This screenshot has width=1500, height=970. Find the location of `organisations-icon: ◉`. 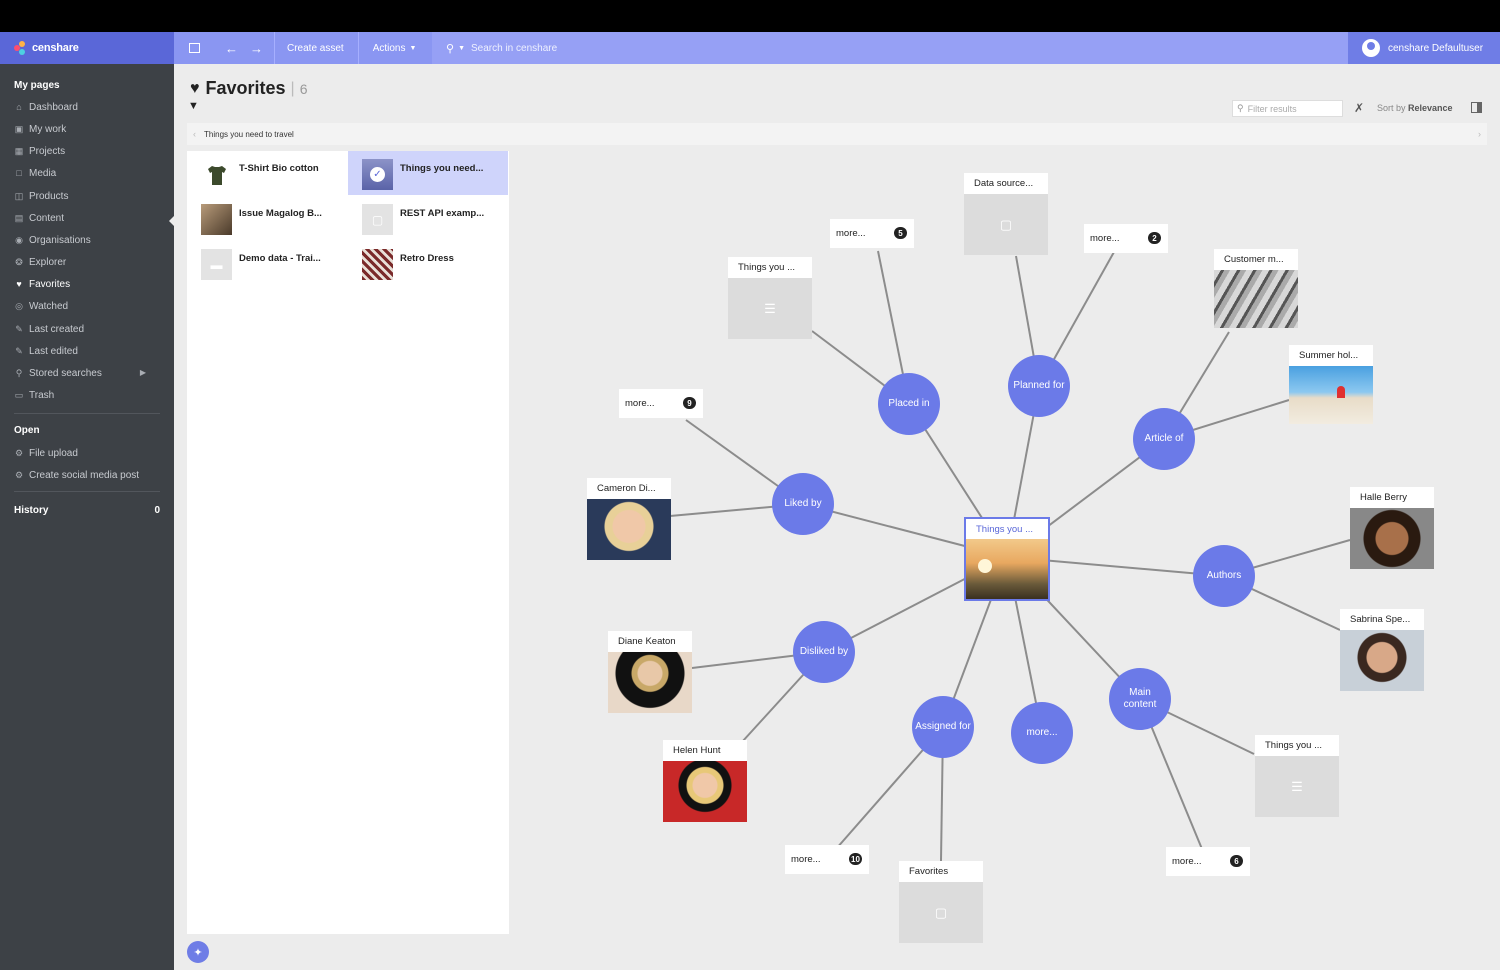

organisations-icon: ◉ is located at coordinates (19, 239).